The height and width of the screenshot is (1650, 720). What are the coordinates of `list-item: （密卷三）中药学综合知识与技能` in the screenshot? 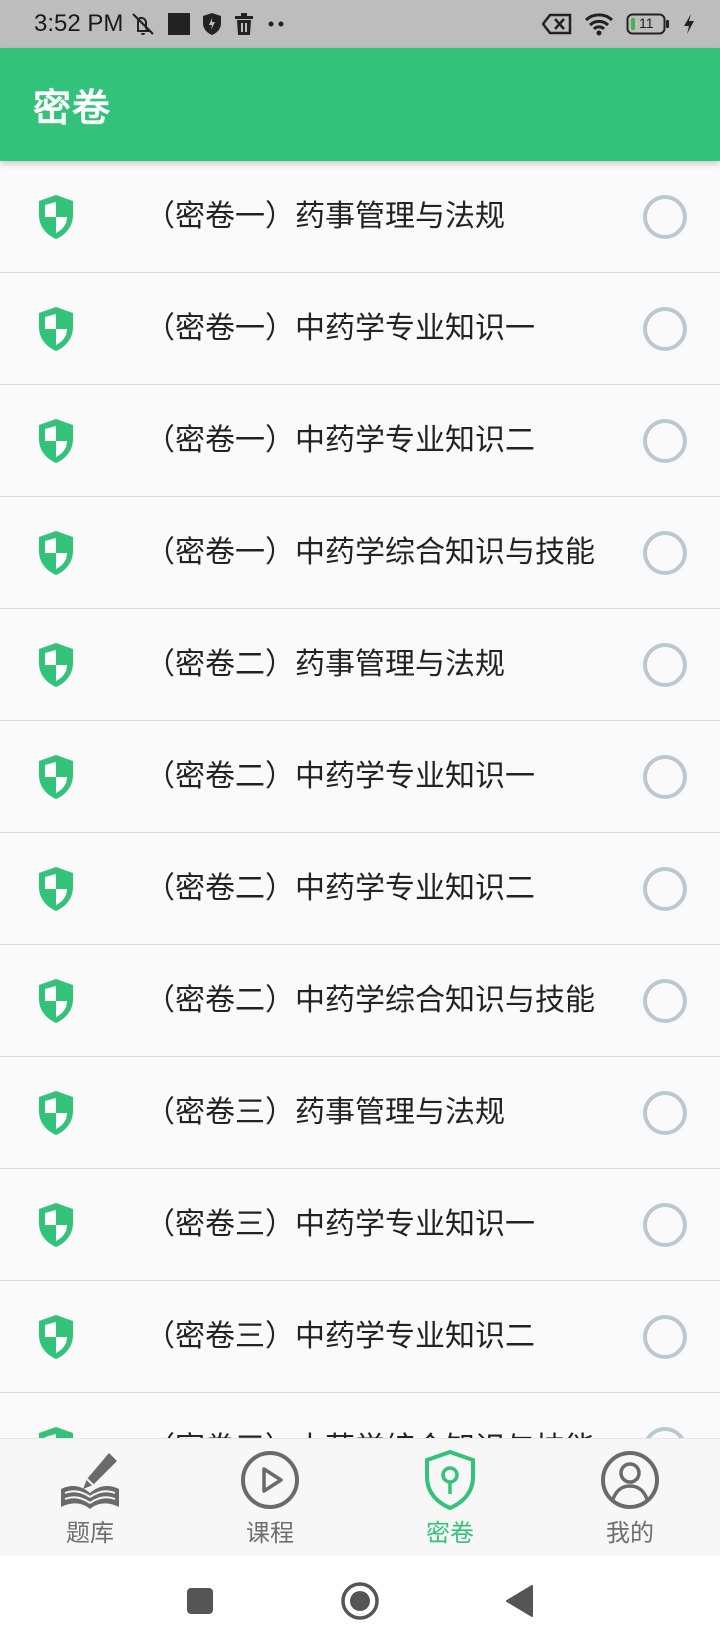 It's located at (360, 1415).